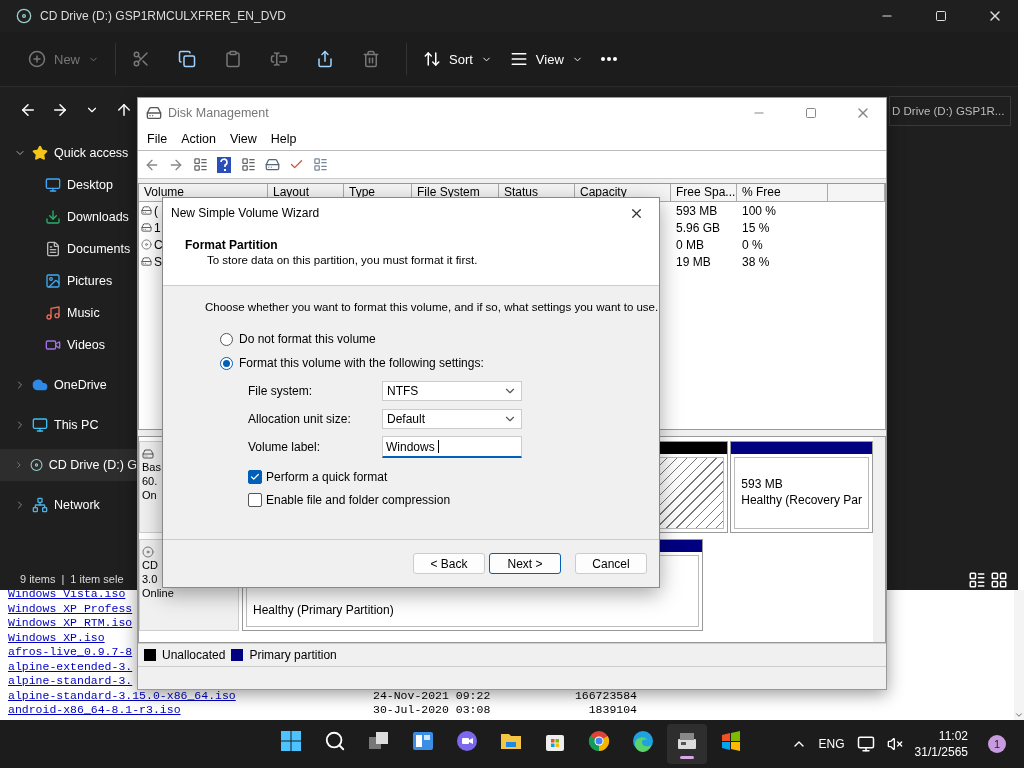 This screenshot has height=768, width=1024. What do you see at coordinates (194, 655) in the screenshot?
I see `legend-label: Unallocated` at bounding box center [194, 655].